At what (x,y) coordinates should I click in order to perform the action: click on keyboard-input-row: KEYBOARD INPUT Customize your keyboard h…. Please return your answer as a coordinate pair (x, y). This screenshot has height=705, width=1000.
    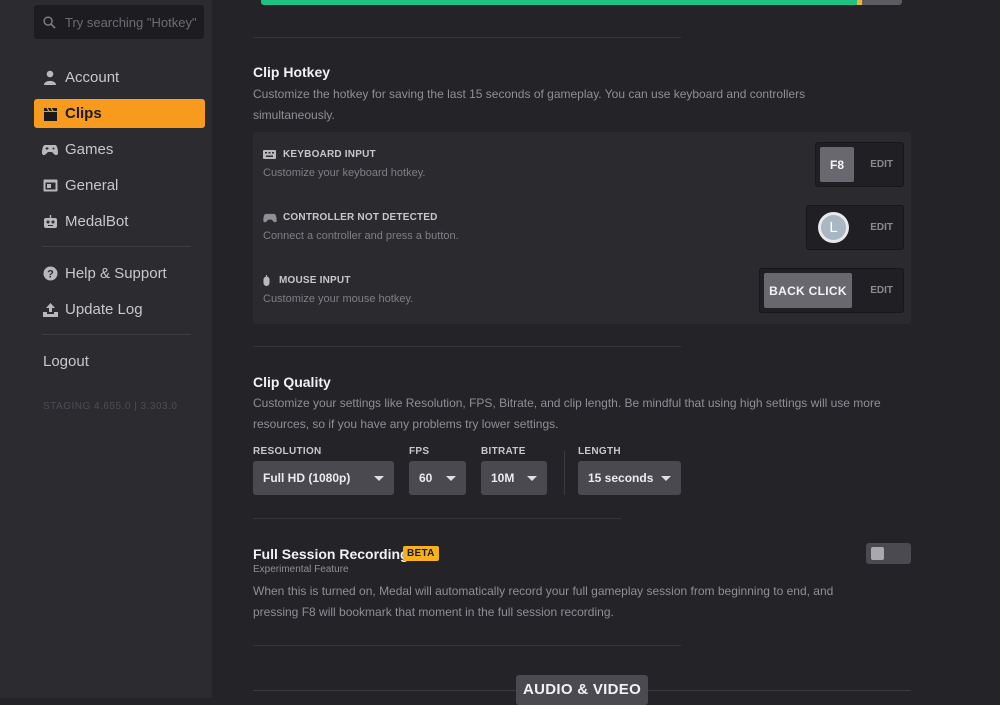
    Looking at the image, I should click on (344, 164).